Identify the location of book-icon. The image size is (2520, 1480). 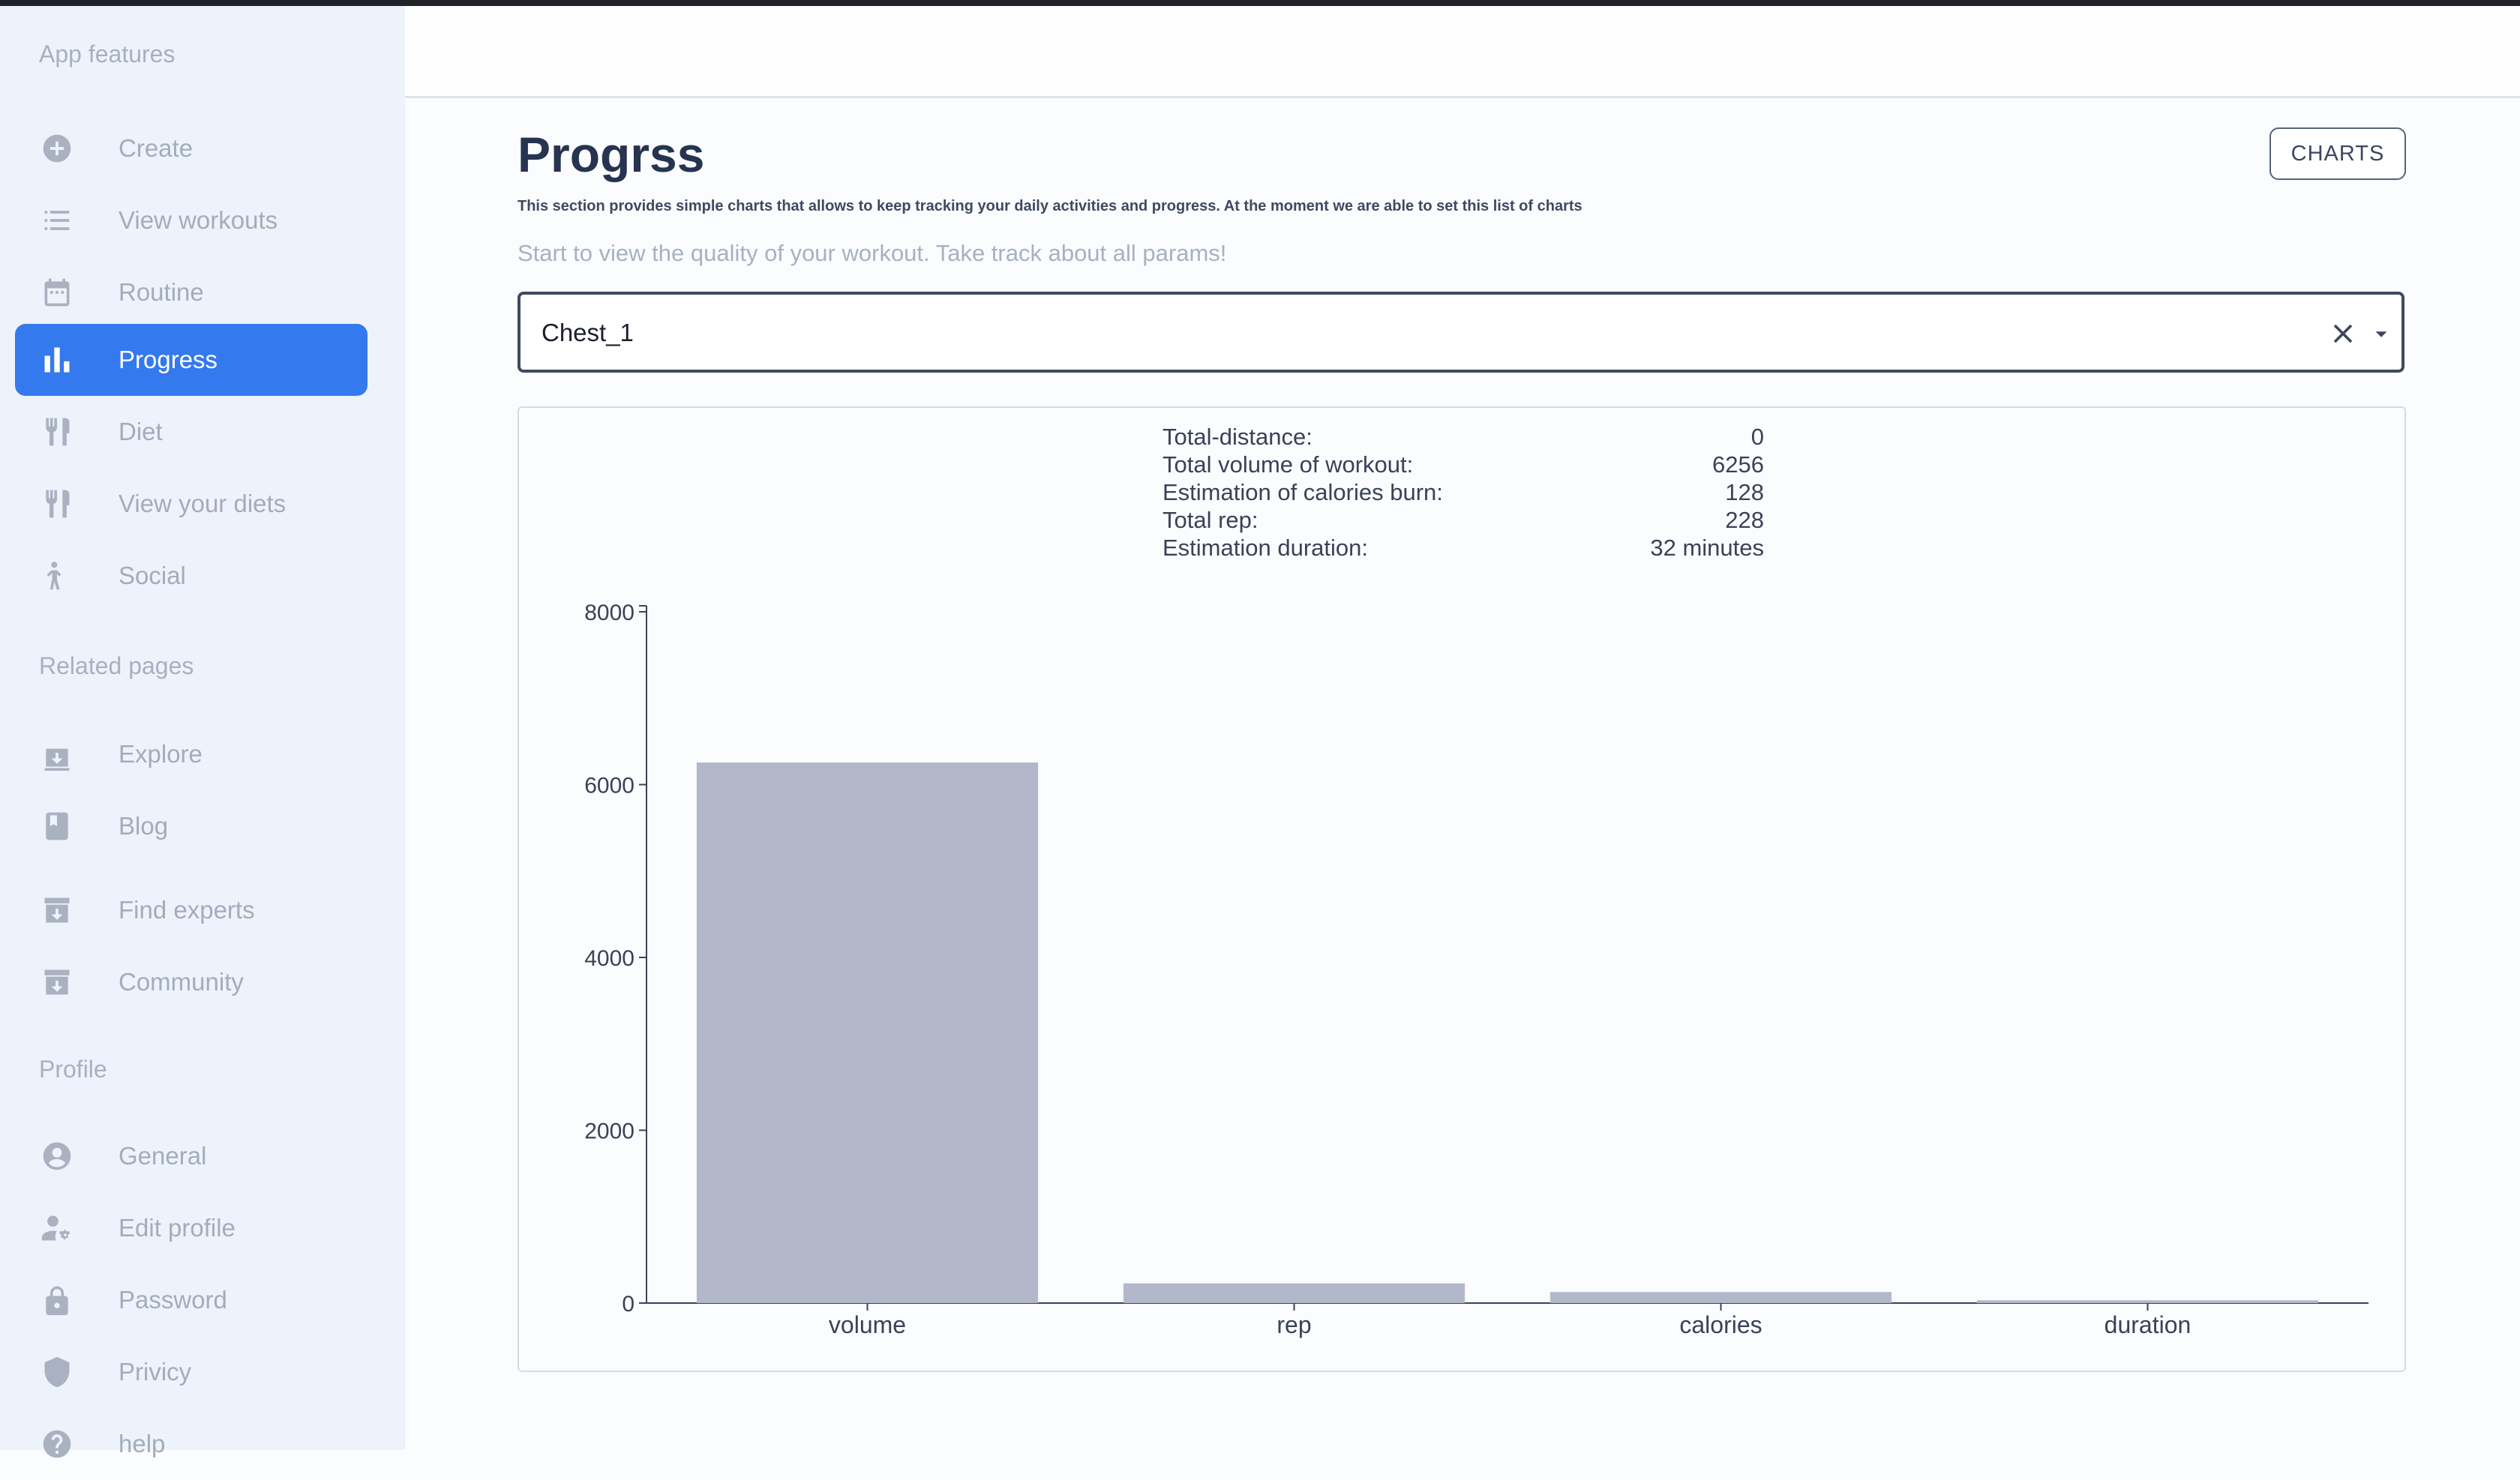
(57, 826).